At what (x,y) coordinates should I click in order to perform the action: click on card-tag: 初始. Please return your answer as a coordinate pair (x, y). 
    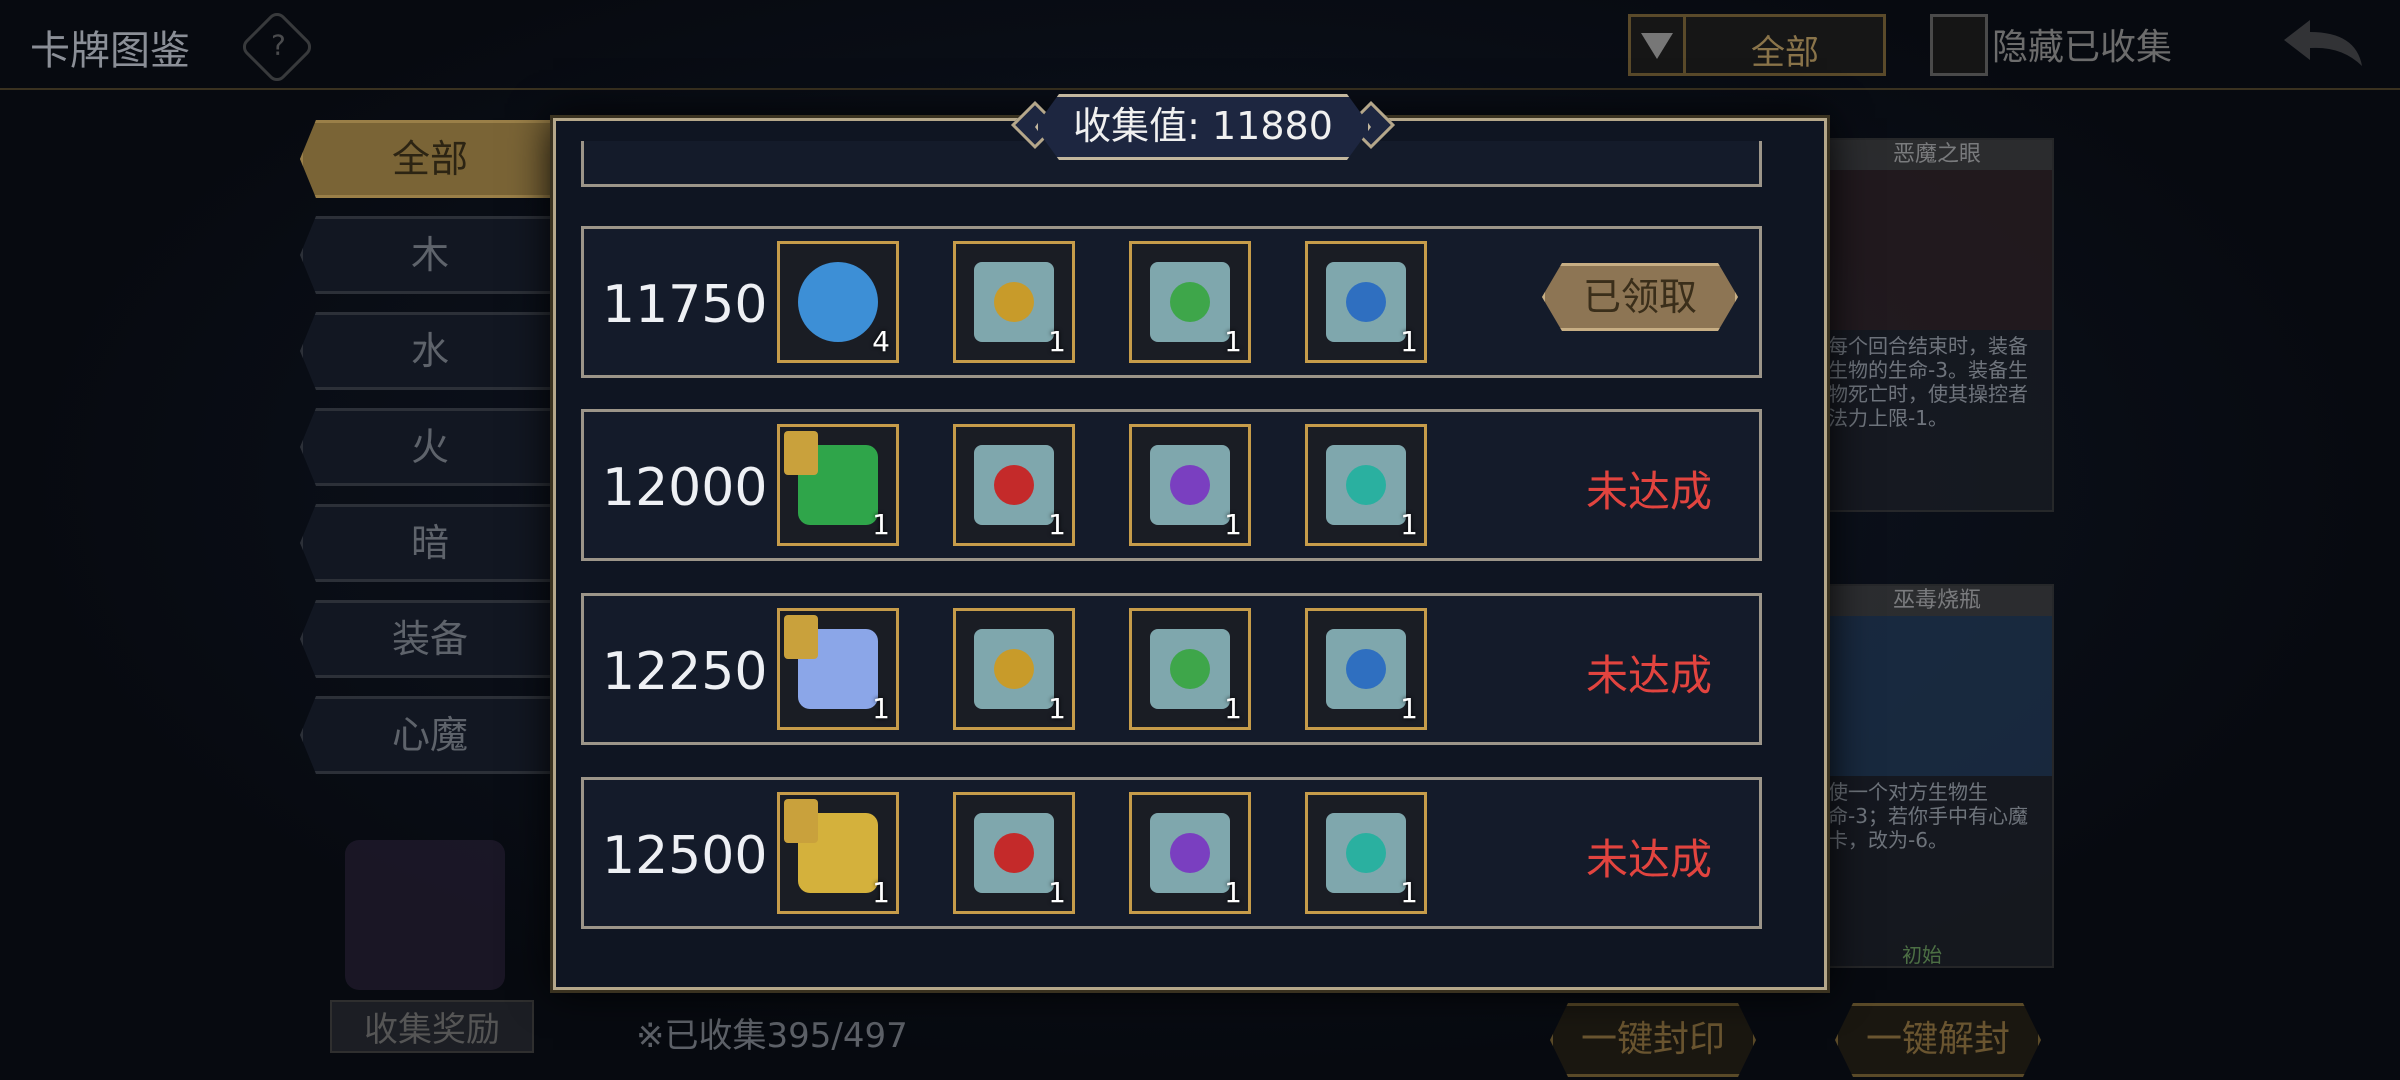
    Looking at the image, I should click on (1922, 955).